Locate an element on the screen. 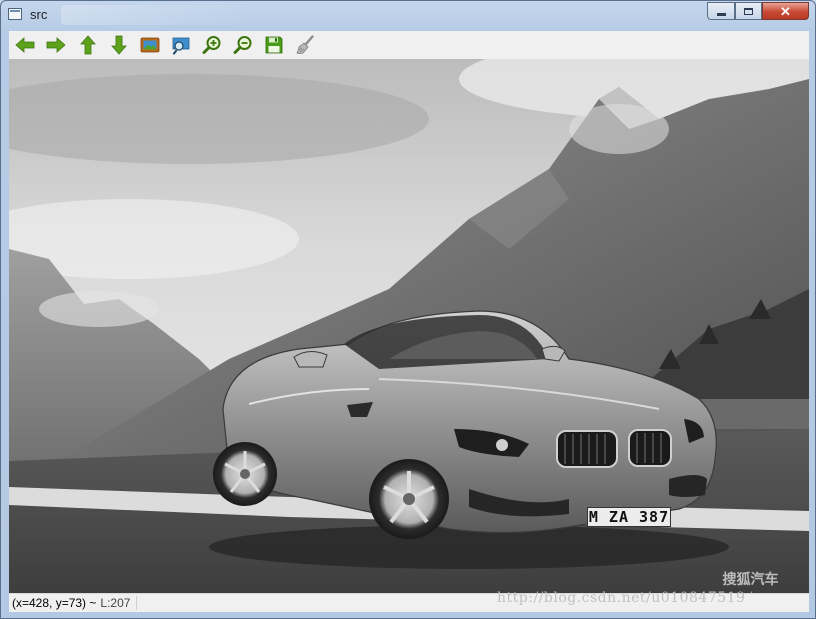 The width and height of the screenshot is (816, 619). arrow-up-icon is located at coordinates (88, 45).